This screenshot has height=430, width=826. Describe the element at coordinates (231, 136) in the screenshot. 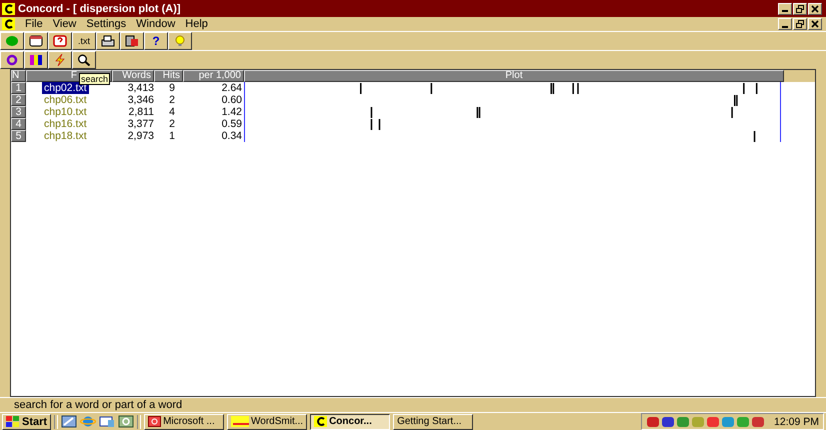

I see `table-cell-text: 0.34` at that location.